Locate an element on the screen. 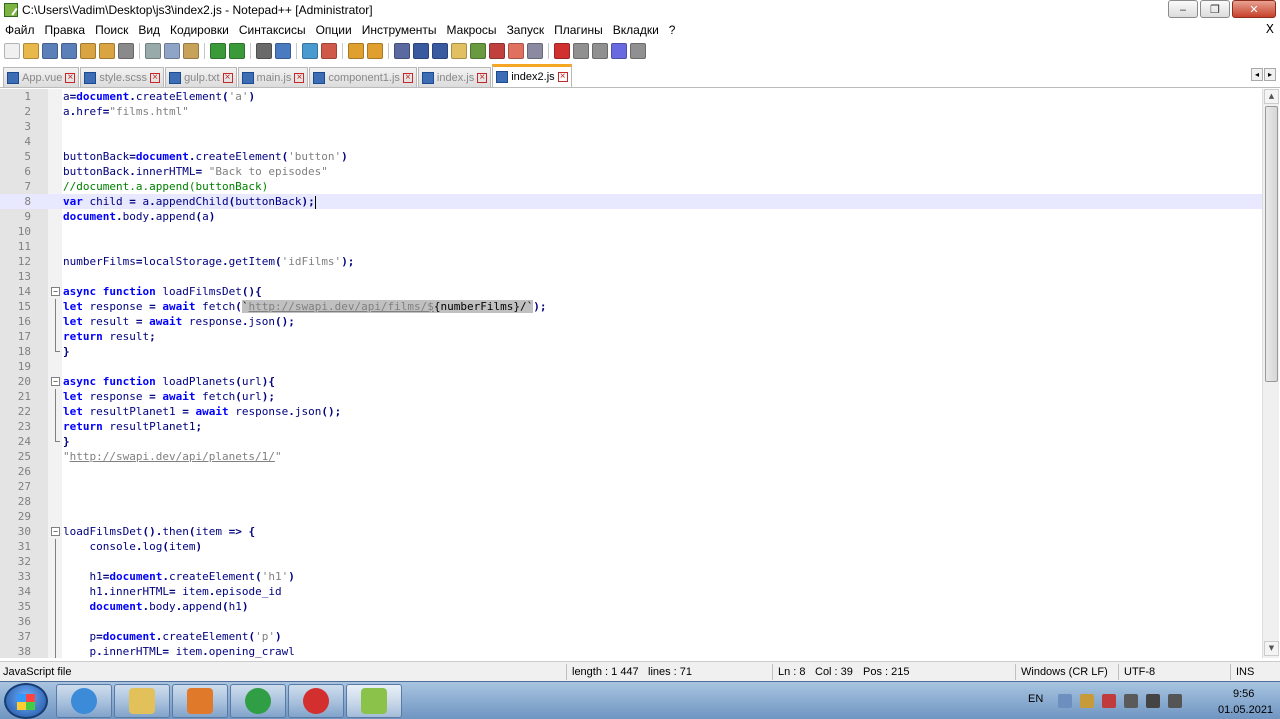 The height and width of the screenshot is (719, 1280). code-line: 30 − loadFilmsDet().then(item => { is located at coordinates (631, 531).